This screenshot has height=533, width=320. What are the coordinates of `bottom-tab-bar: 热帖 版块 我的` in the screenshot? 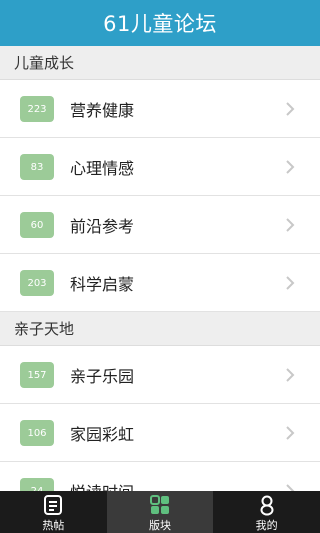 It's located at (160, 512).